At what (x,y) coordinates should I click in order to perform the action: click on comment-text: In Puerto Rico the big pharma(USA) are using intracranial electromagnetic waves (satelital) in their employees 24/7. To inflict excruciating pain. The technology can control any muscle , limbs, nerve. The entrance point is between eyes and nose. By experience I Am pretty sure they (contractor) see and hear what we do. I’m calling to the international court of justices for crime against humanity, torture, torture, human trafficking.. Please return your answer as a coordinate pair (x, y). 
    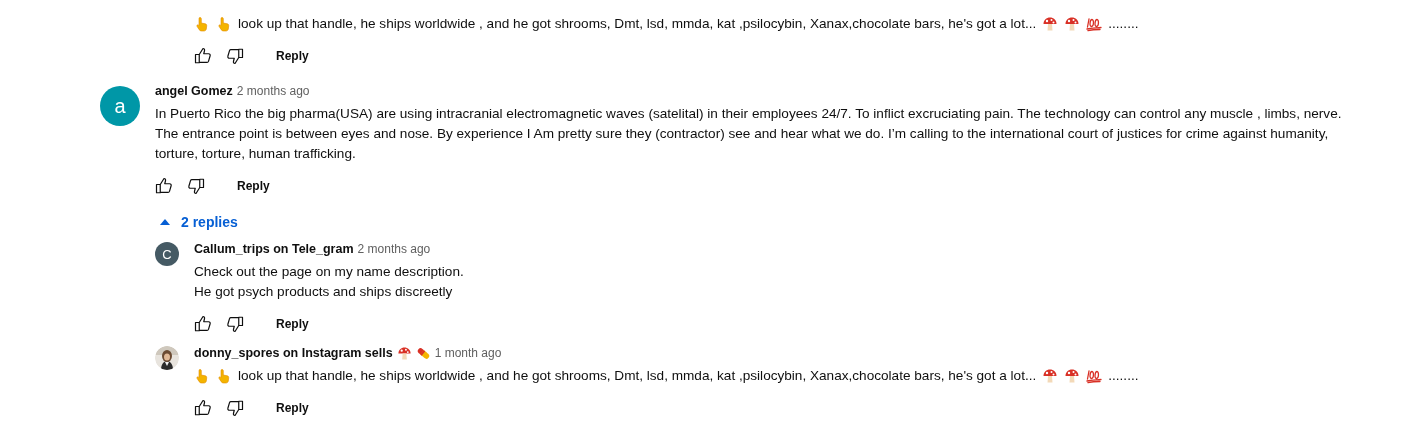
    Looking at the image, I should click on (748, 133).